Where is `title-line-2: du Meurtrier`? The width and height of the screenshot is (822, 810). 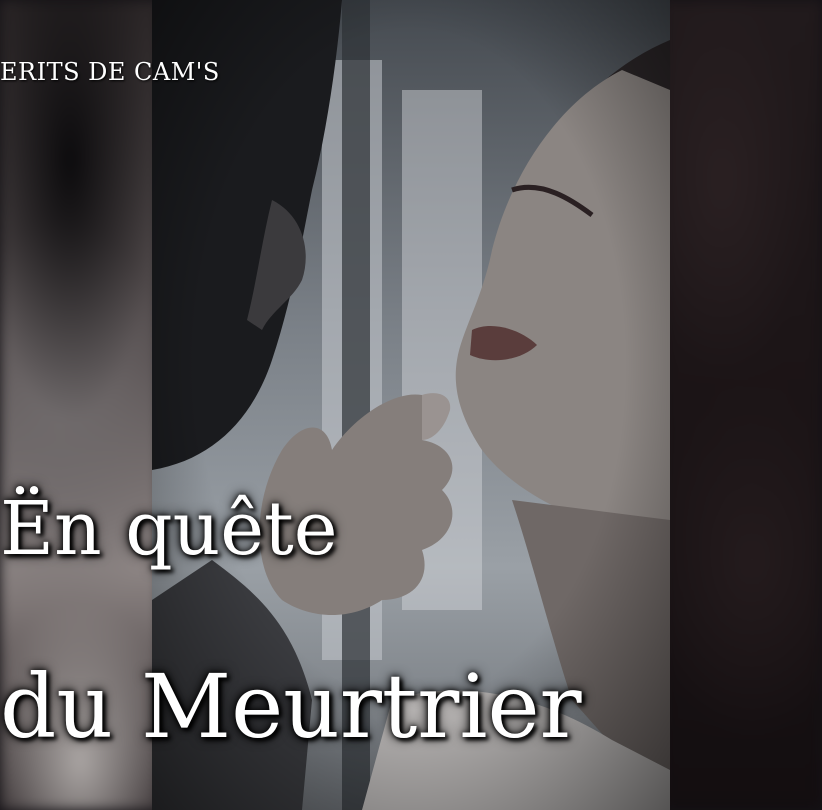 title-line-2: du Meurtrier is located at coordinates (291, 706).